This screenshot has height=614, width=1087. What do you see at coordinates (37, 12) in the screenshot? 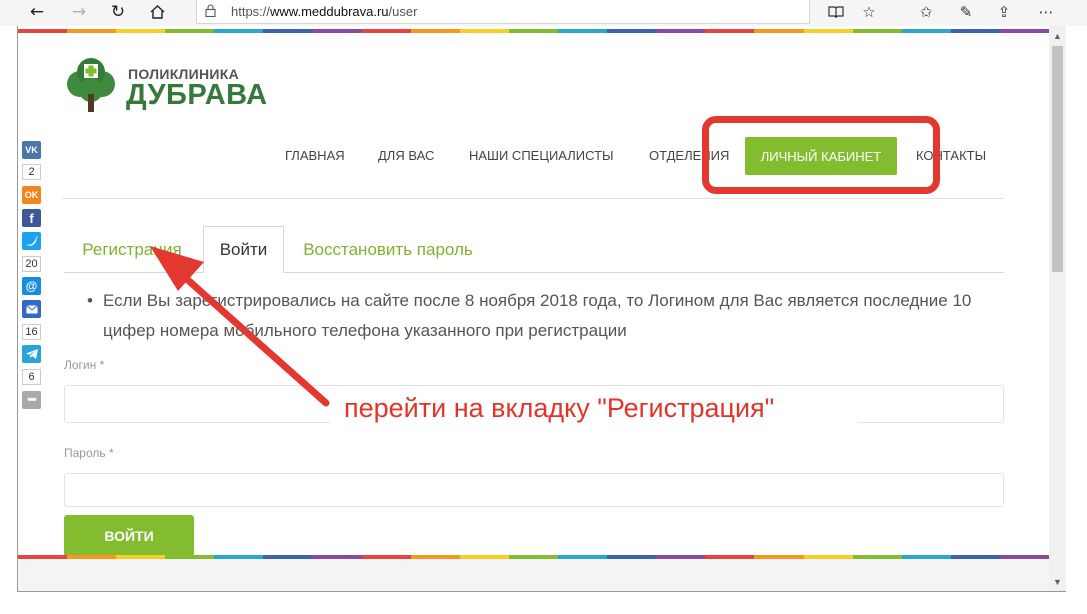
I see `back-arrow-icon: ←` at bounding box center [37, 12].